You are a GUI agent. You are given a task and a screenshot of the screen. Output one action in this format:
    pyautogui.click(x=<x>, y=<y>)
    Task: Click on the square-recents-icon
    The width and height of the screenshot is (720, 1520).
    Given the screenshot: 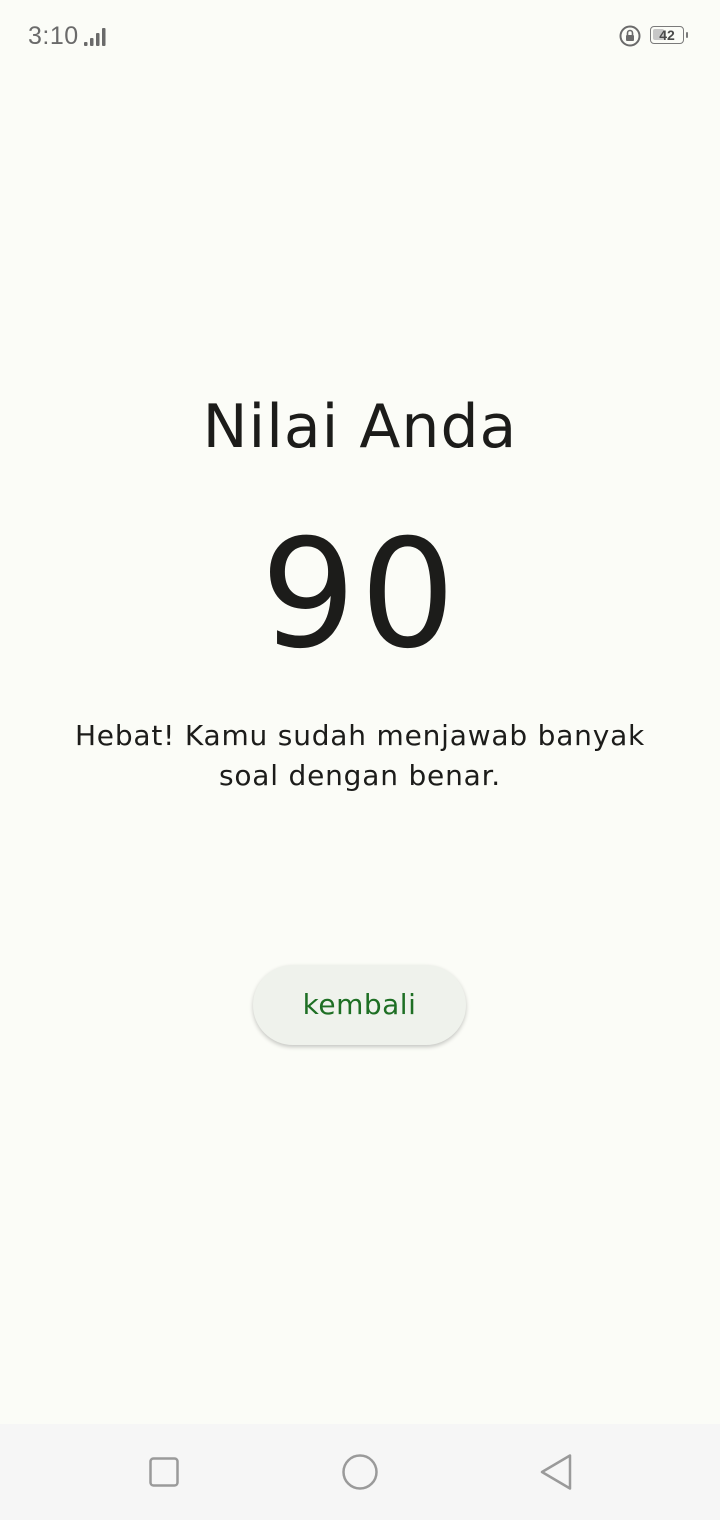 What is the action you would take?
    pyautogui.click(x=164, y=1472)
    